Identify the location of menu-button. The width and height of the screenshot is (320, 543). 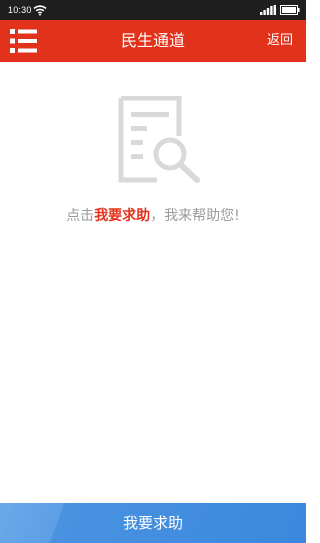
(24, 41).